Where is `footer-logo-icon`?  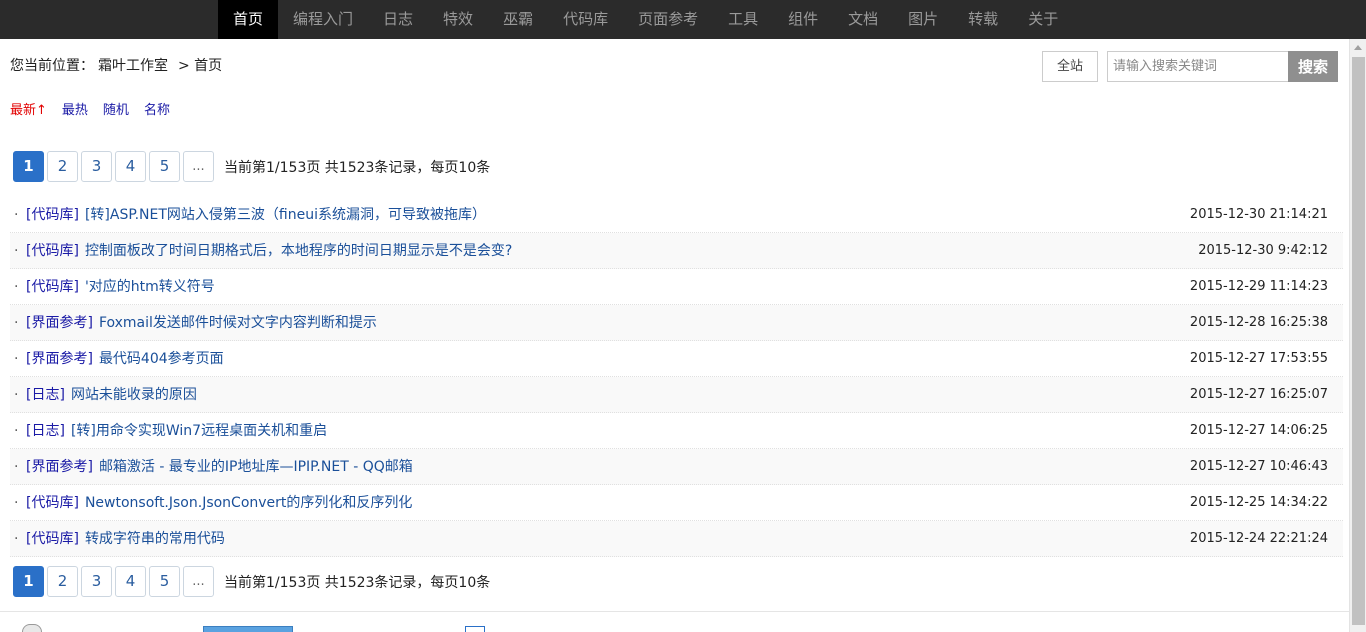
footer-logo-icon is located at coordinates (32, 628).